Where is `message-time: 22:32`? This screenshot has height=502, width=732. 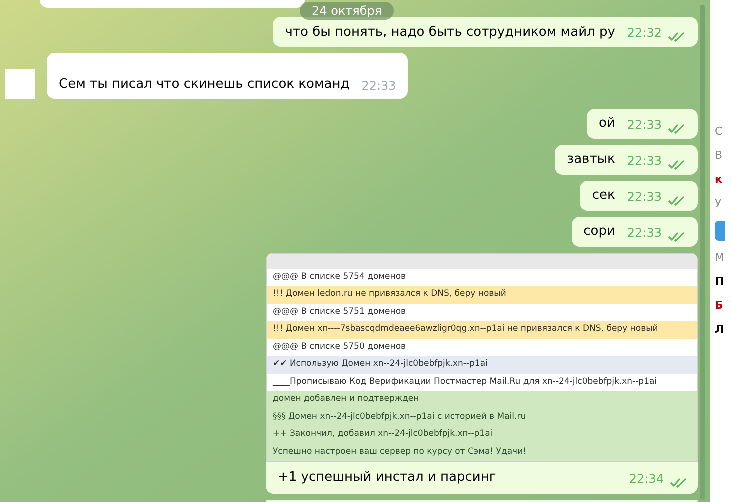 message-time: 22:32 is located at coordinates (644, 33).